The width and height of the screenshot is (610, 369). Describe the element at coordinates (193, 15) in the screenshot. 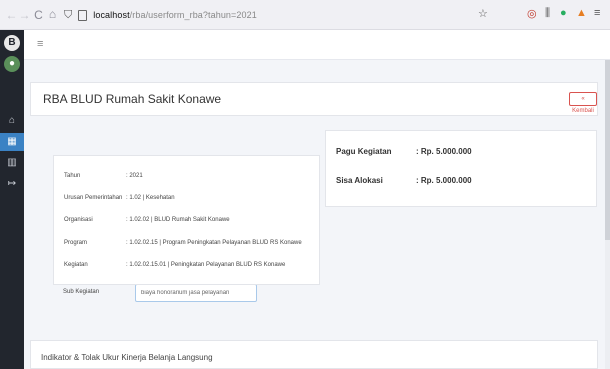

I see `url-path: /rba/userform_rba?tahun=2021` at that location.